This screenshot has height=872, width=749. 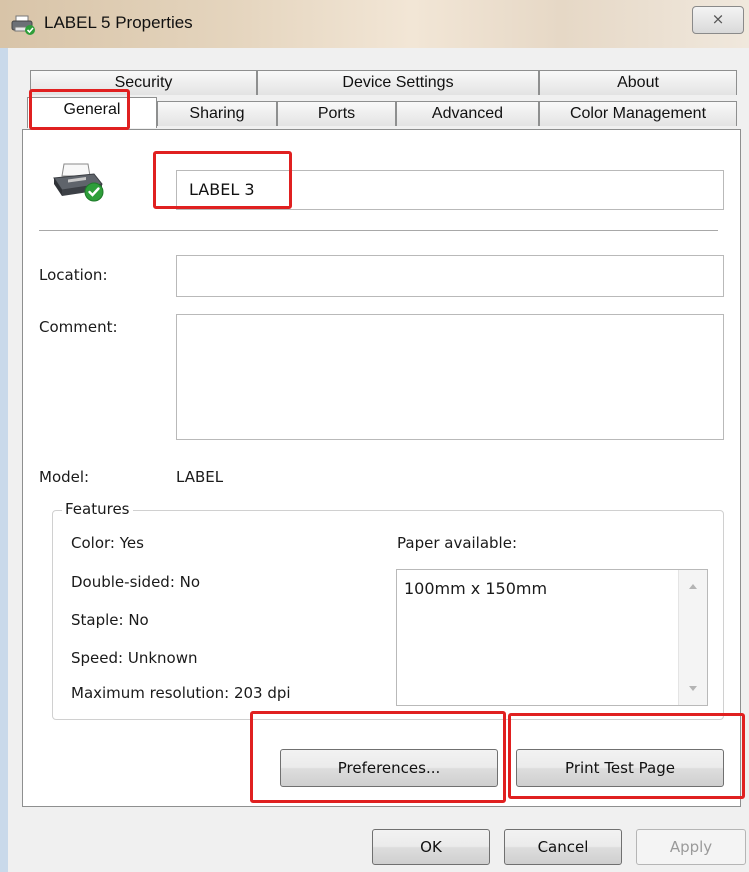 I want to click on annotation-print-test-page, so click(x=626, y=756).